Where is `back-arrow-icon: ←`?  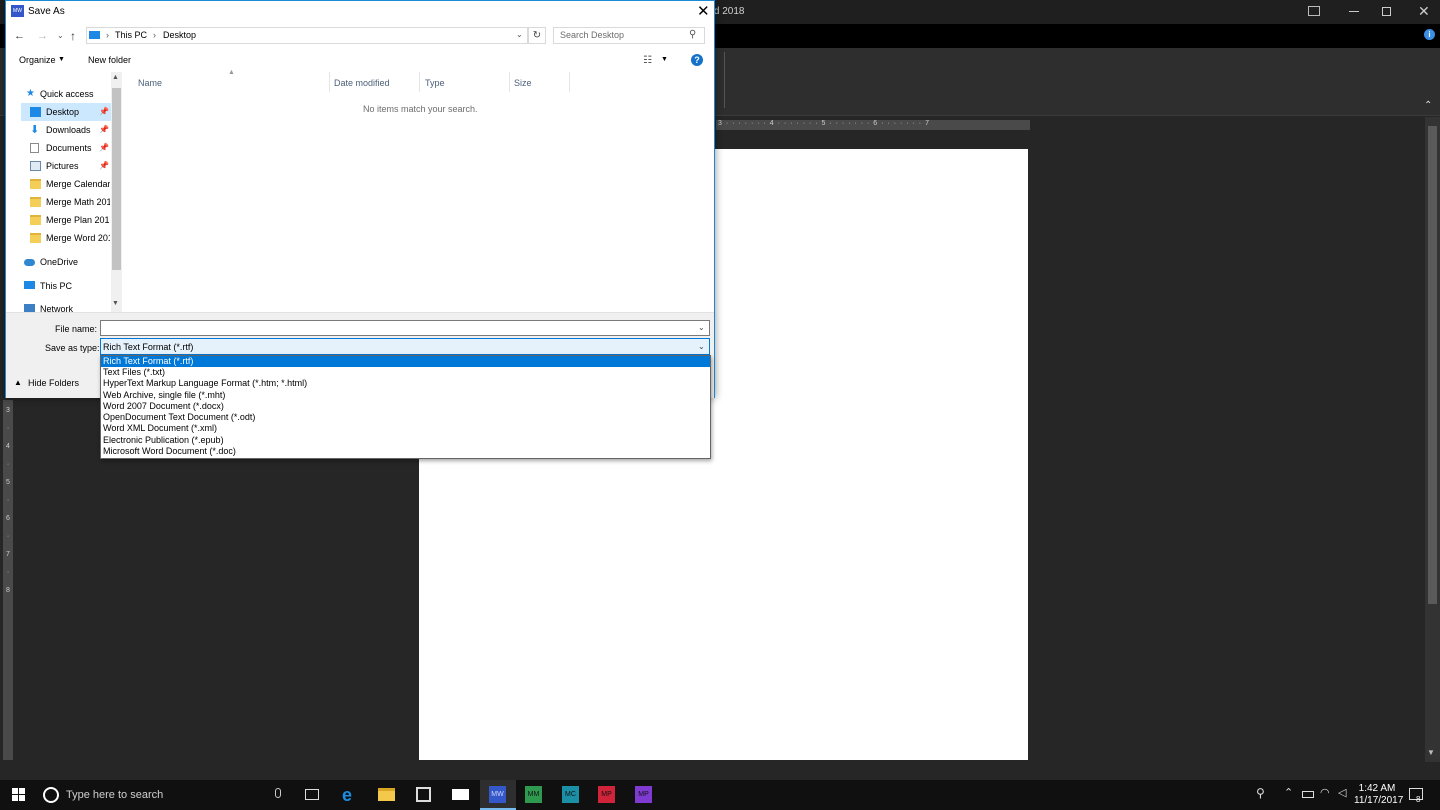
back-arrow-icon: ← is located at coordinates (19, 36).